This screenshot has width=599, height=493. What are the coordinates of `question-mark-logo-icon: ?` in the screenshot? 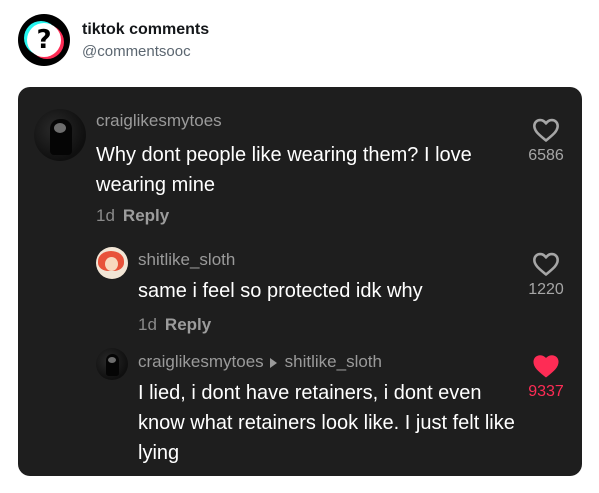 It's located at (44, 40).